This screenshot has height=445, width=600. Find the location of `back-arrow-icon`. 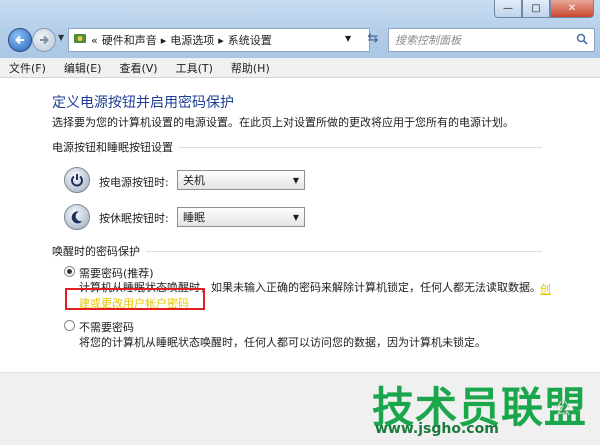

back-arrow-icon is located at coordinates (19, 40).